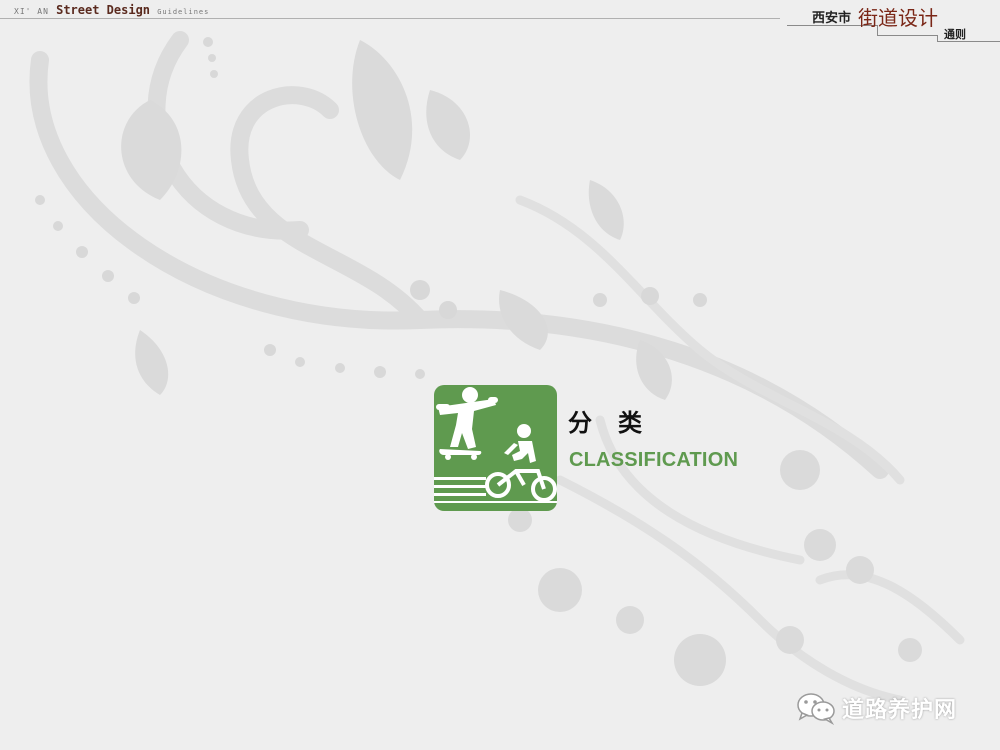 This screenshot has height=750, width=1000. Describe the element at coordinates (832, 18) in the screenshot. I see `header-city-cn: 西安市` at that location.